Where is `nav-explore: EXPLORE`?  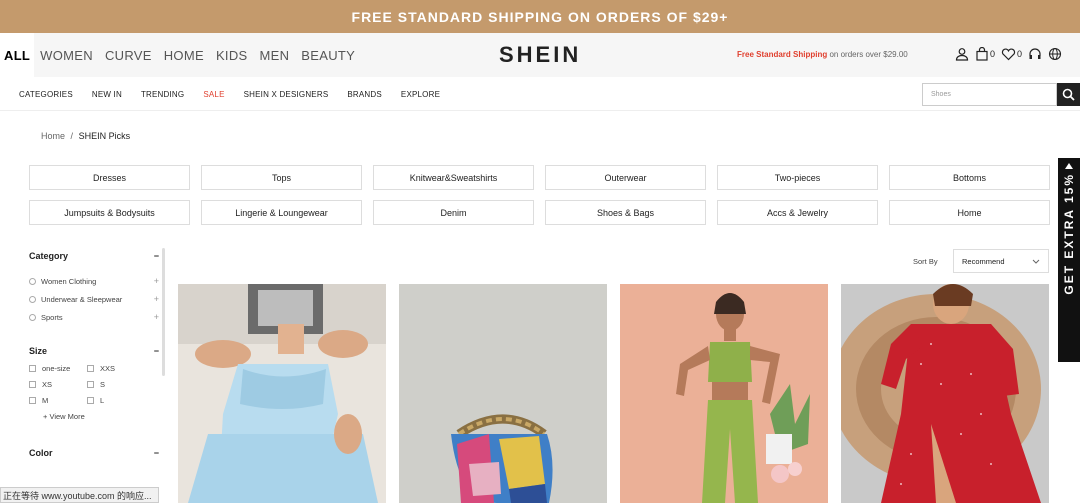 nav-explore: EXPLORE is located at coordinates (420, 94).